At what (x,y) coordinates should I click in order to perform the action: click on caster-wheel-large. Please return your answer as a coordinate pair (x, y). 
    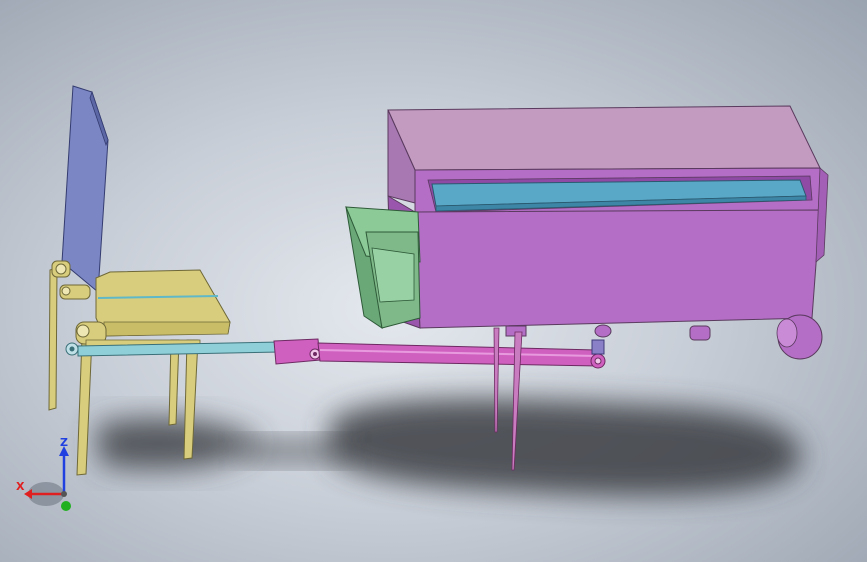
    Looking at the image, I should click on (799, 337).